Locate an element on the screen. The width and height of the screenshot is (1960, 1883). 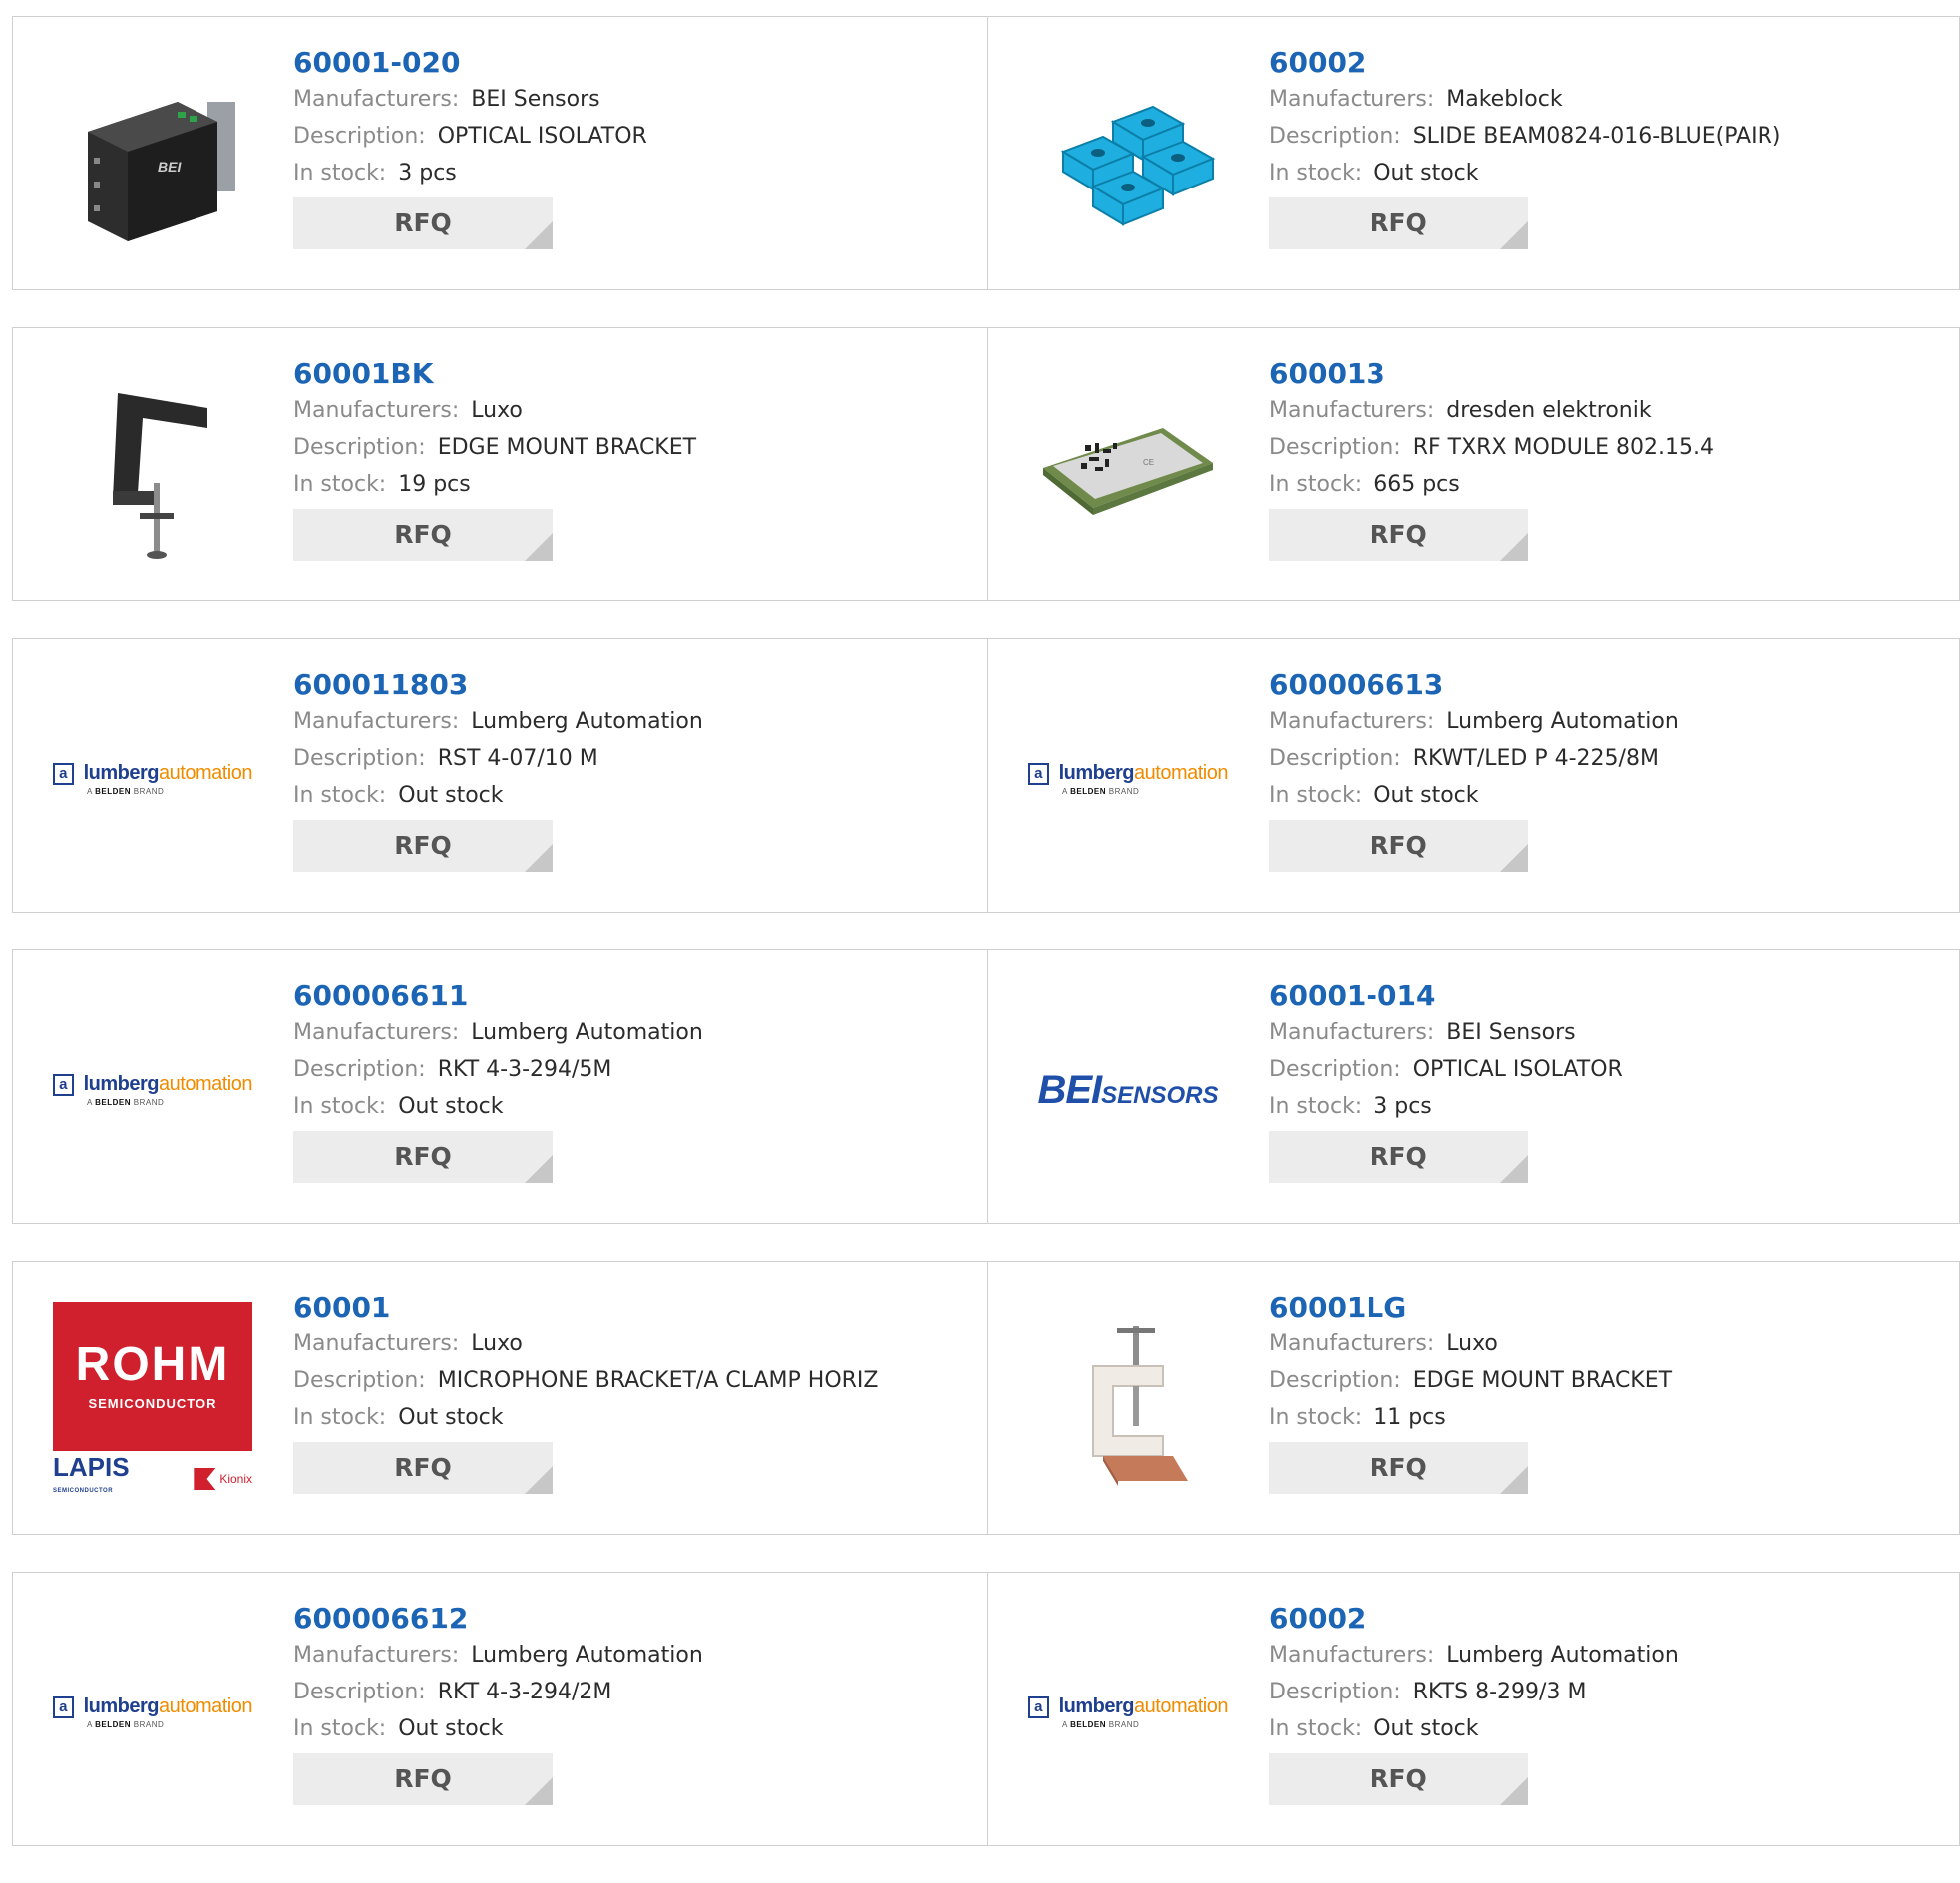
stock-line: In stock: 19 pcs is located at coordinates (631, 484).